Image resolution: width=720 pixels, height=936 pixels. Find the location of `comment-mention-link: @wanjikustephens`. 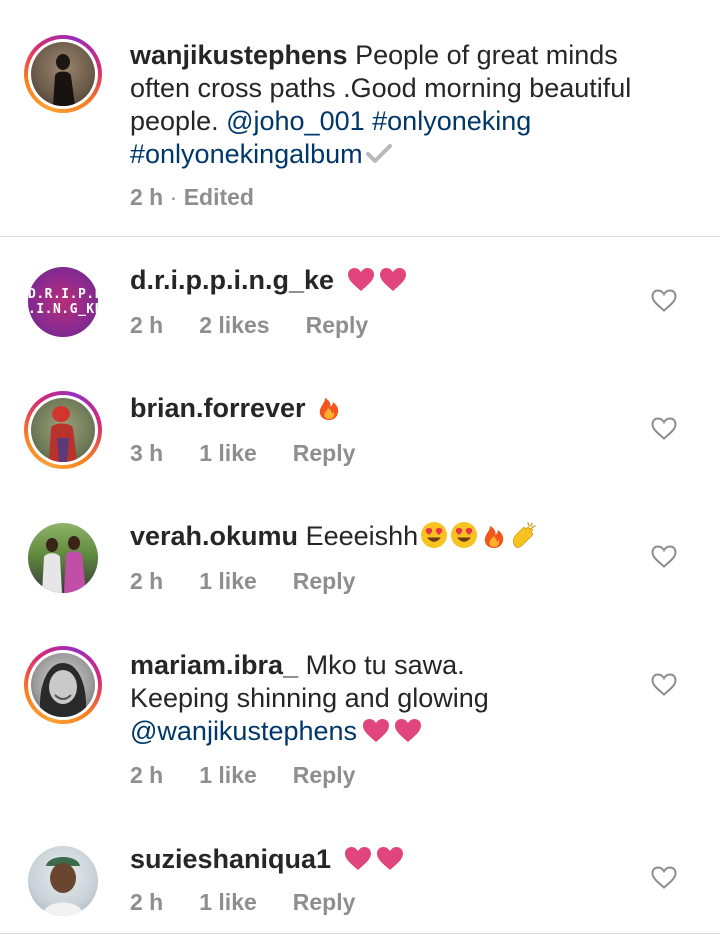

comment-mention-link: @wanjikustephens is located at coordinates (243, 731).